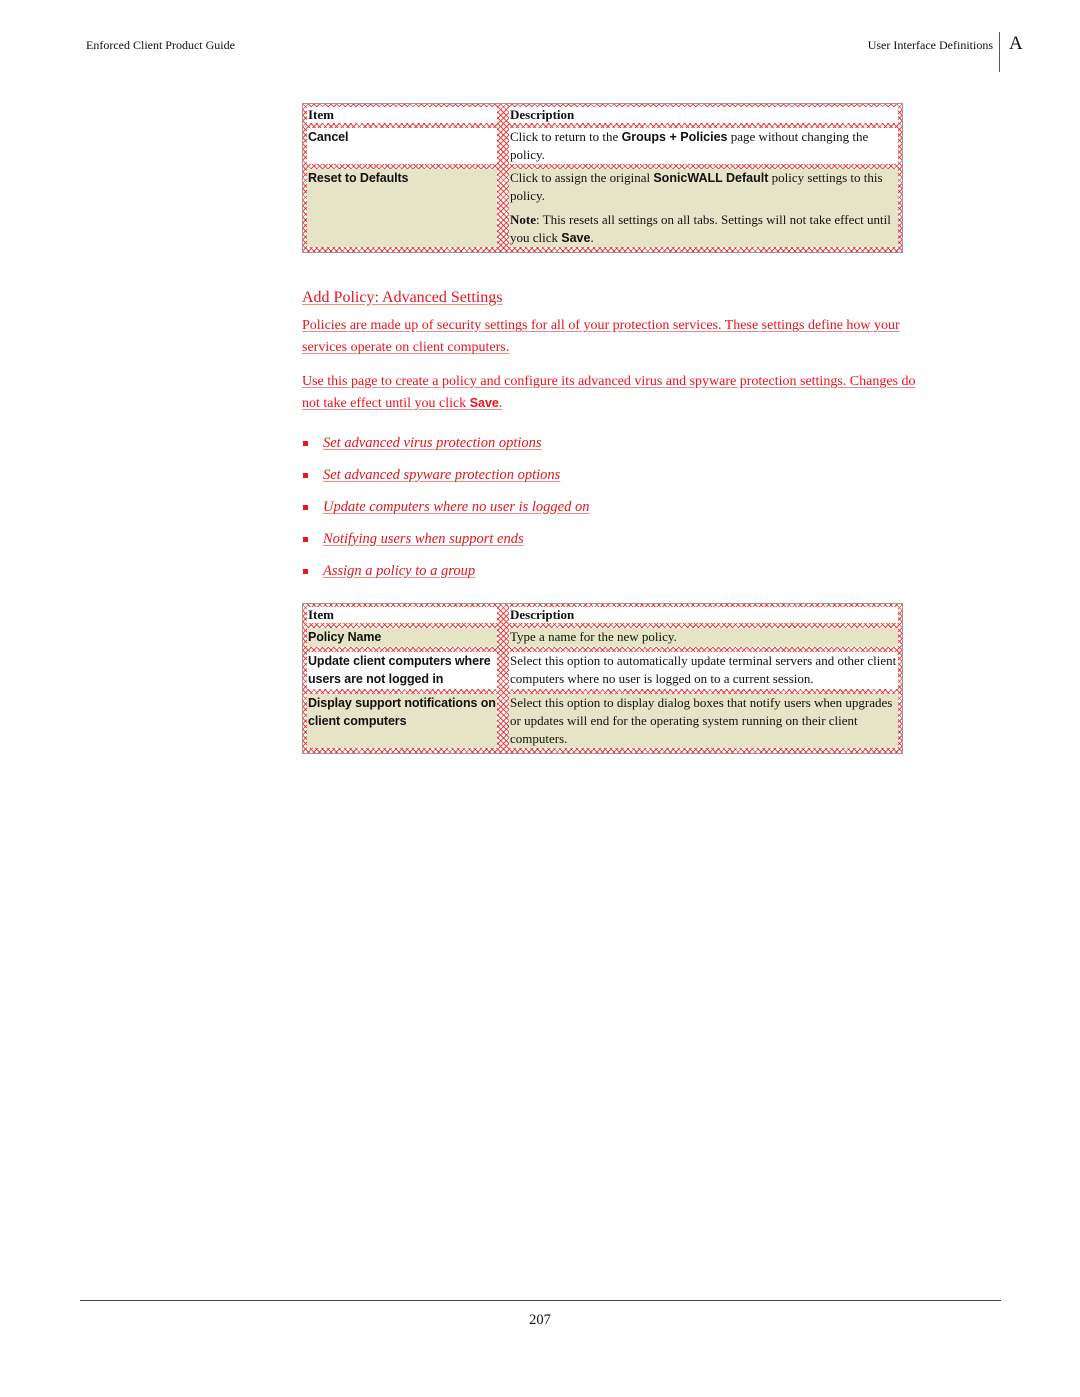  I want to click on link-notifying-users-support-ends: Notifying users when support ends, so click(423, 539).